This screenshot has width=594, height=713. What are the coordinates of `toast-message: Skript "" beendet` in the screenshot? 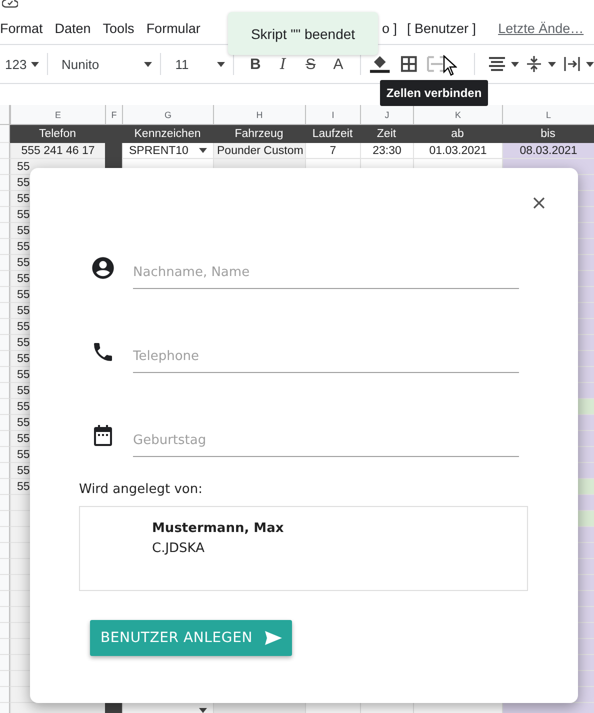 It's located at (303, 33).